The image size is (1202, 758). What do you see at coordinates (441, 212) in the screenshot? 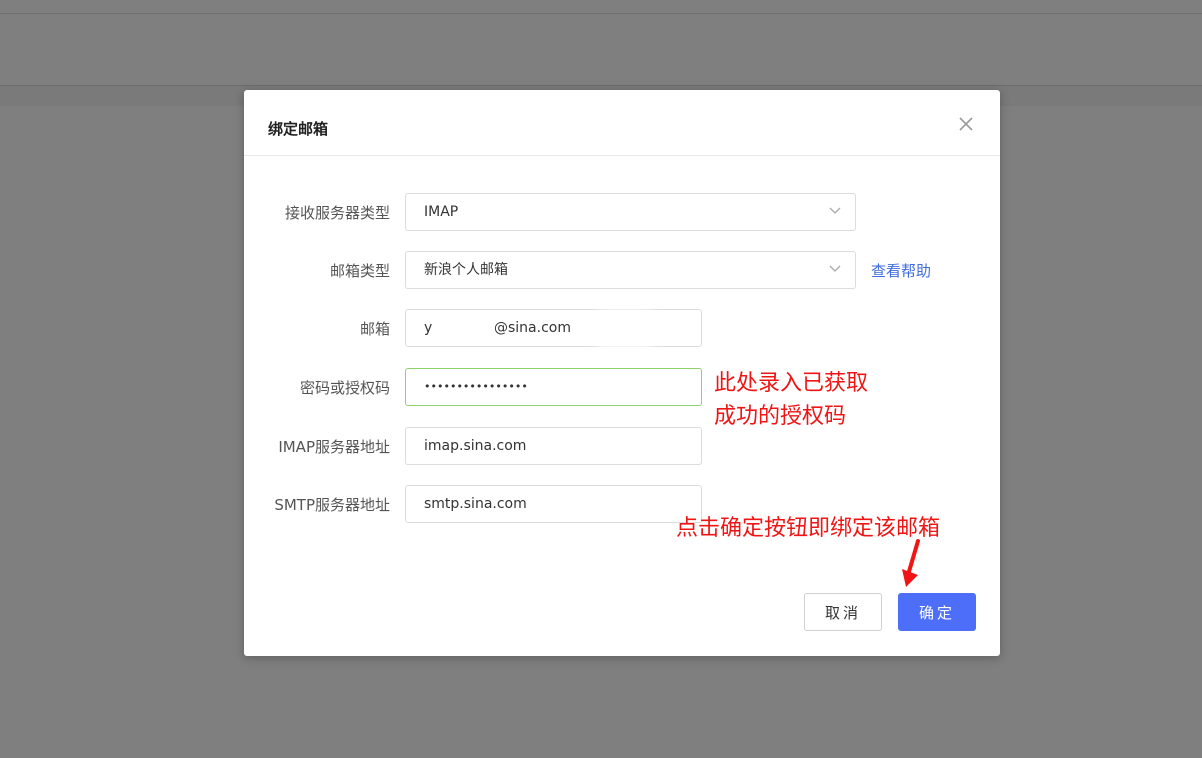
I see `receive-server-type-value: IMAP` at bounding box center [441, 212].